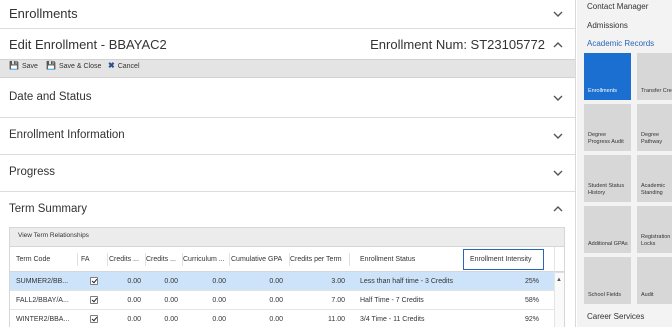 The width and height of the screenshot is (672, 327). Describe the element at coordinates (607, 76) in the screenshot. I see `tile-enrollments: Enrollments` at that location.